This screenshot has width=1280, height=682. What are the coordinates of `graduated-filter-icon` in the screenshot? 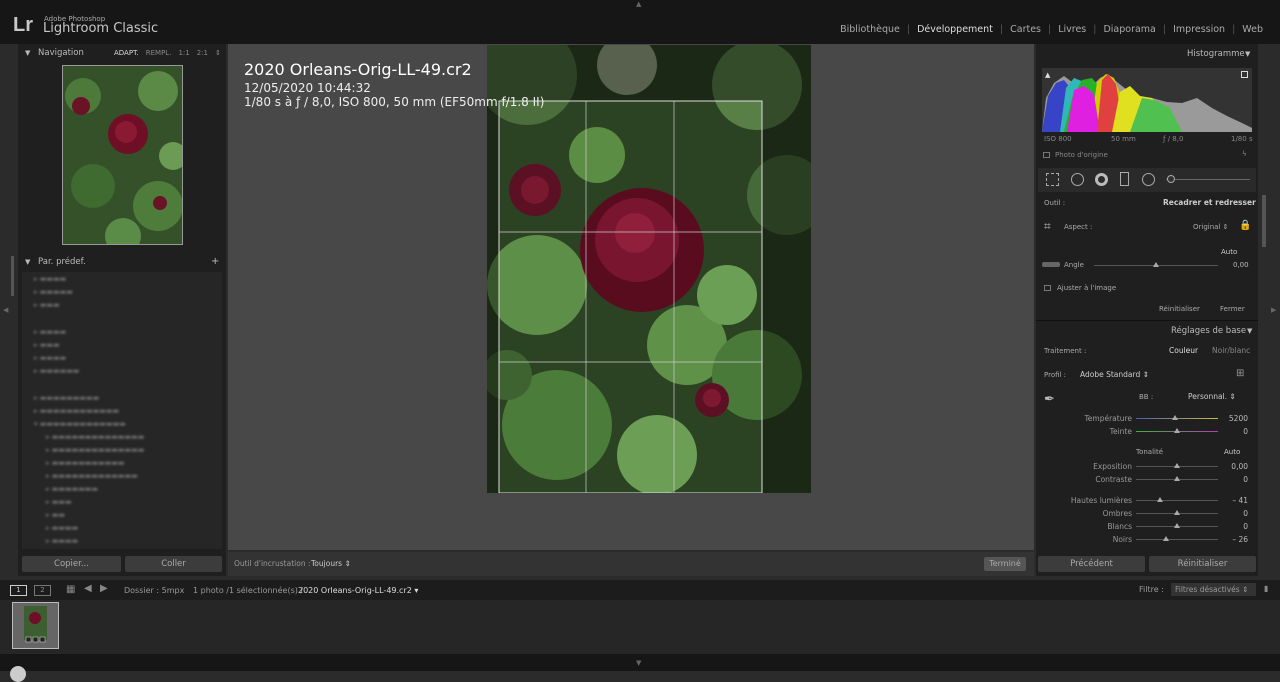 It's located at (1124, 179).